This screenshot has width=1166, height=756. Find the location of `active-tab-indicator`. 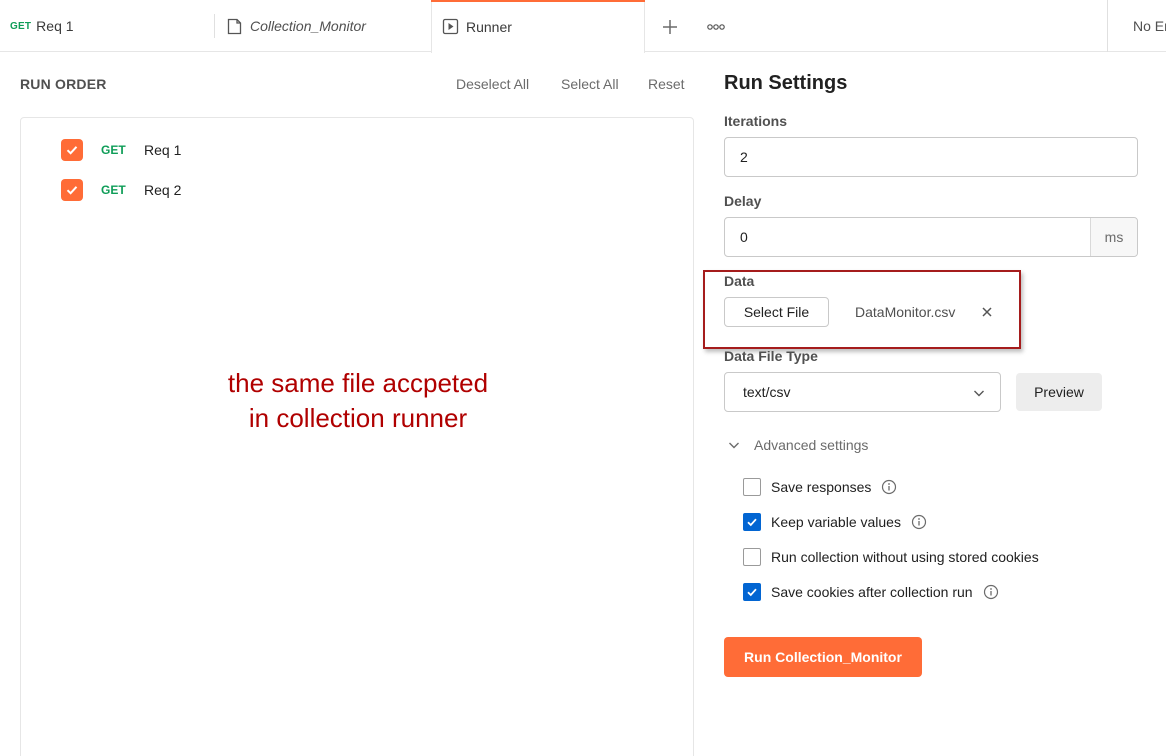

active-tab-indicator is located at coordinates (538, 1).